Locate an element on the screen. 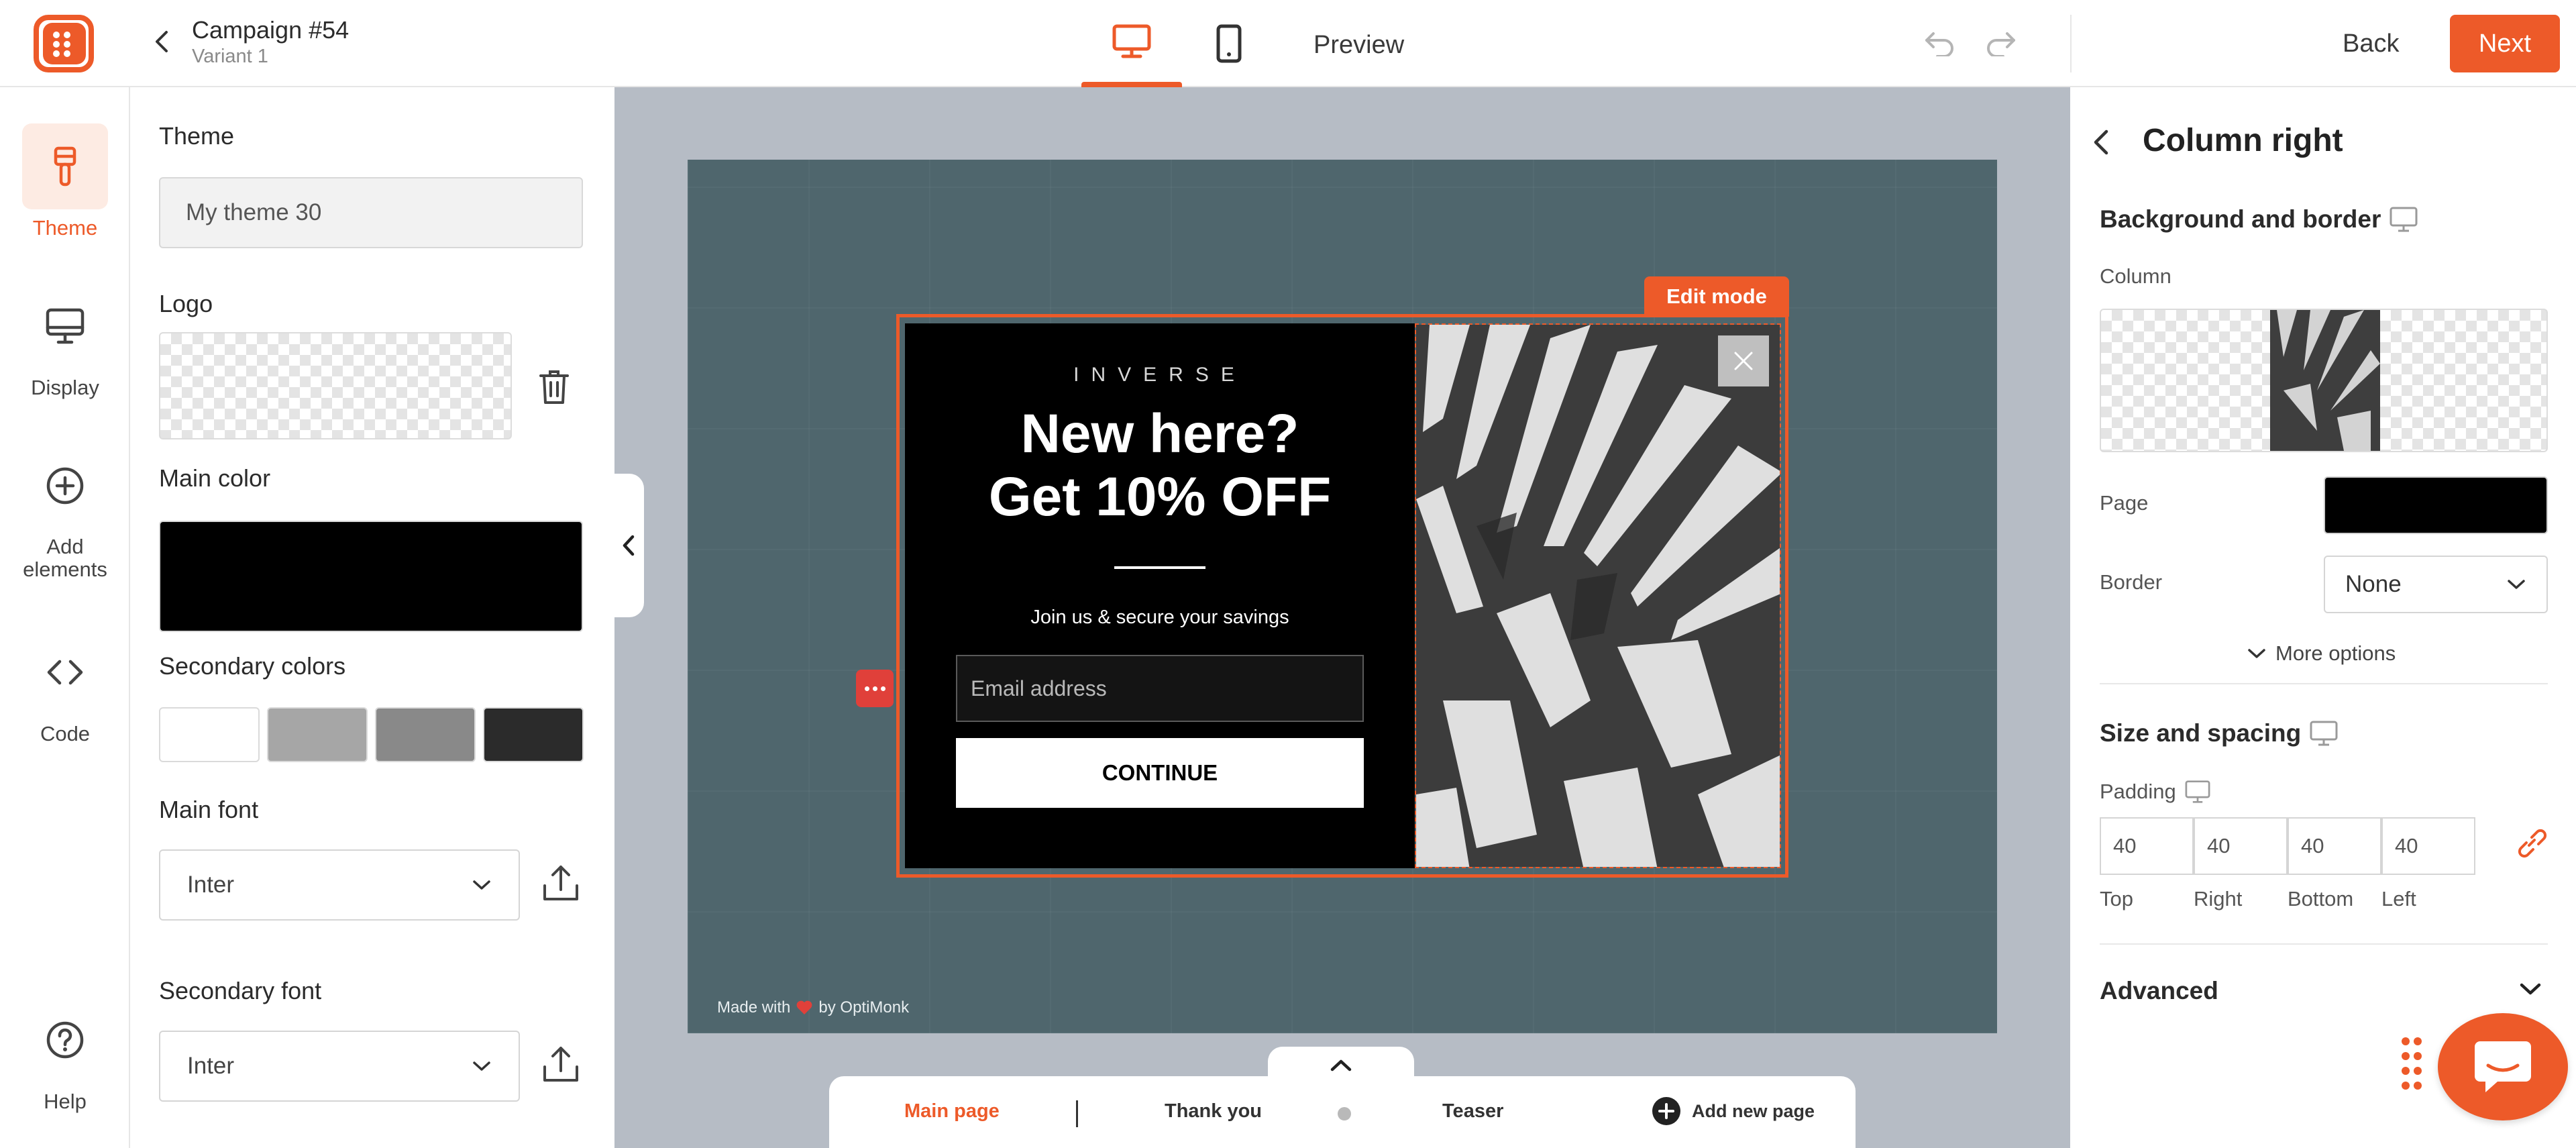 The height and width of the screenshot is (1148, 2576). trash-icon is located at coordinates (554, 386).